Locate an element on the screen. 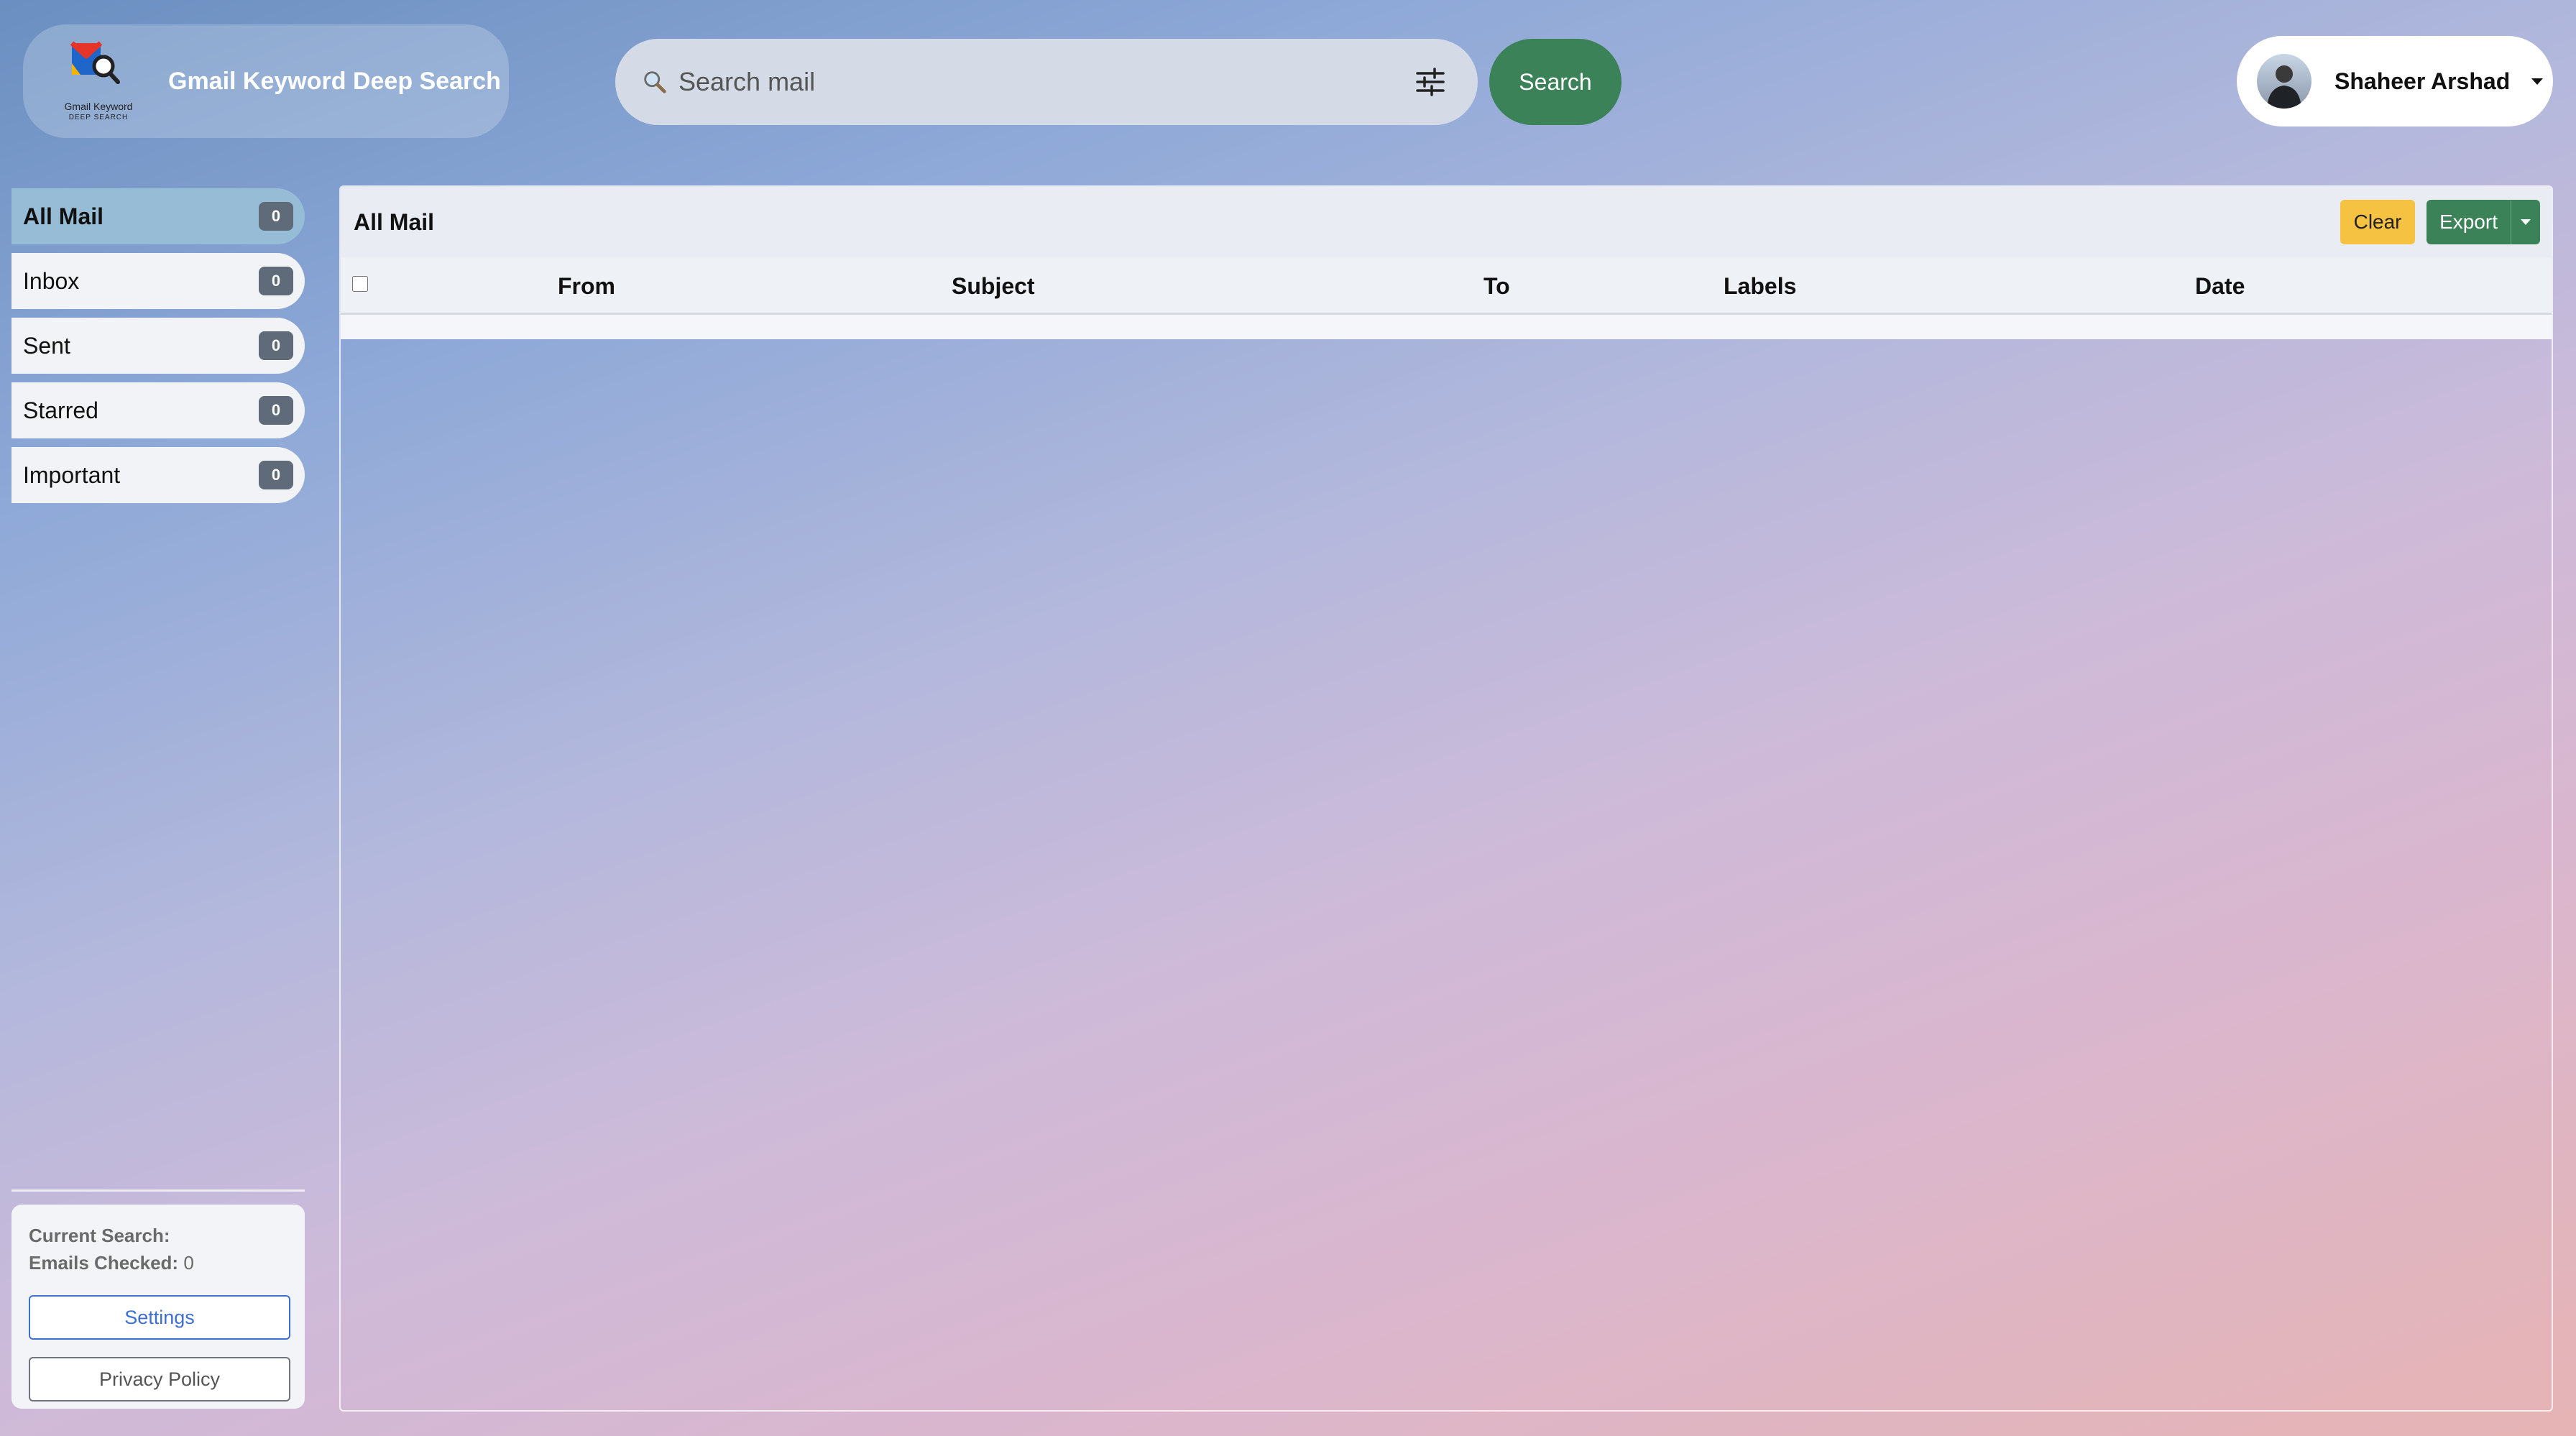 The height and width of the screenshot is (1436, 2576). app-title: Gmail Keyword Deep Search is located at coordinates (334, 81).